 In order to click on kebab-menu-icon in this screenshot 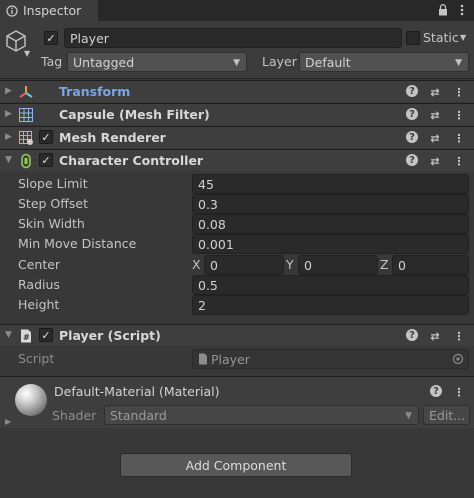, I will do `click(462, 10)`.